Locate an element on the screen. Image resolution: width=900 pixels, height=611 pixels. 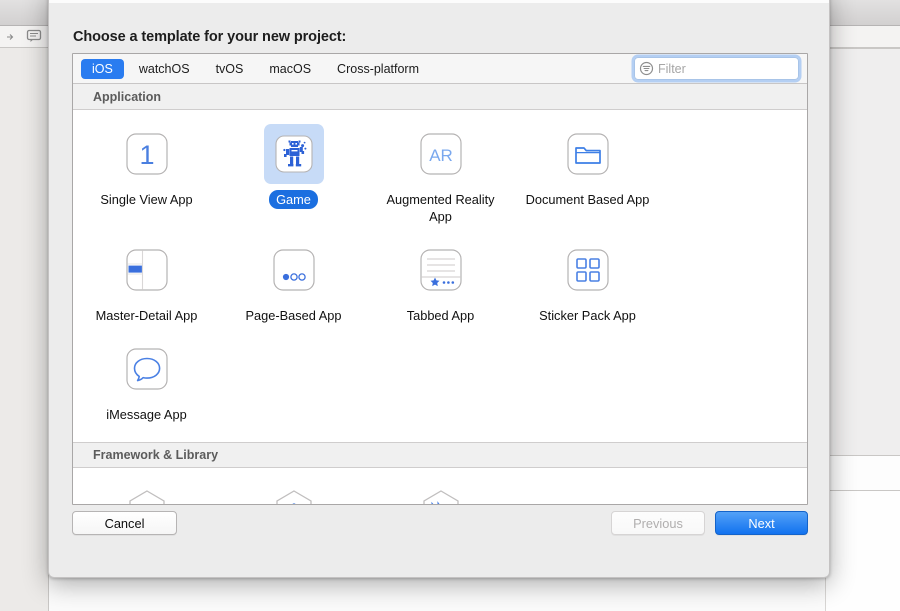
next-button: Next is located at coordinates (761, 523).